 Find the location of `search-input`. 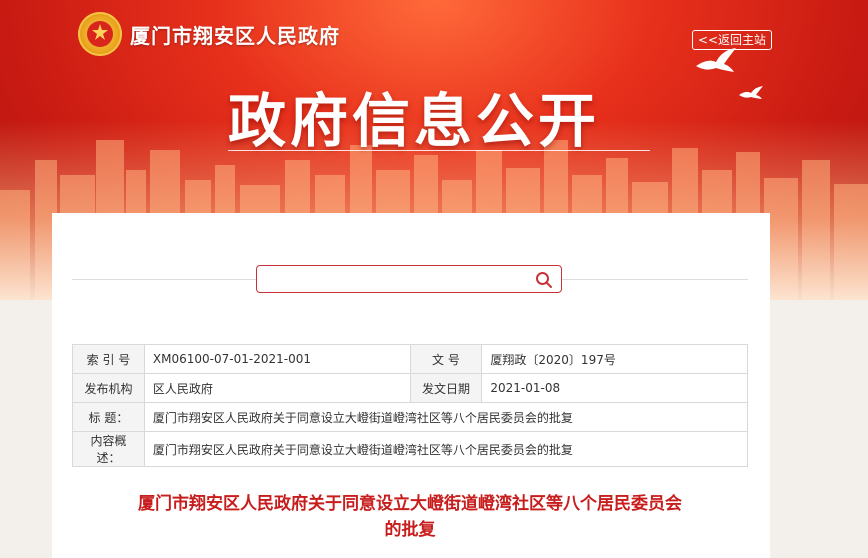

search-input is located at coordinates (400, 279).